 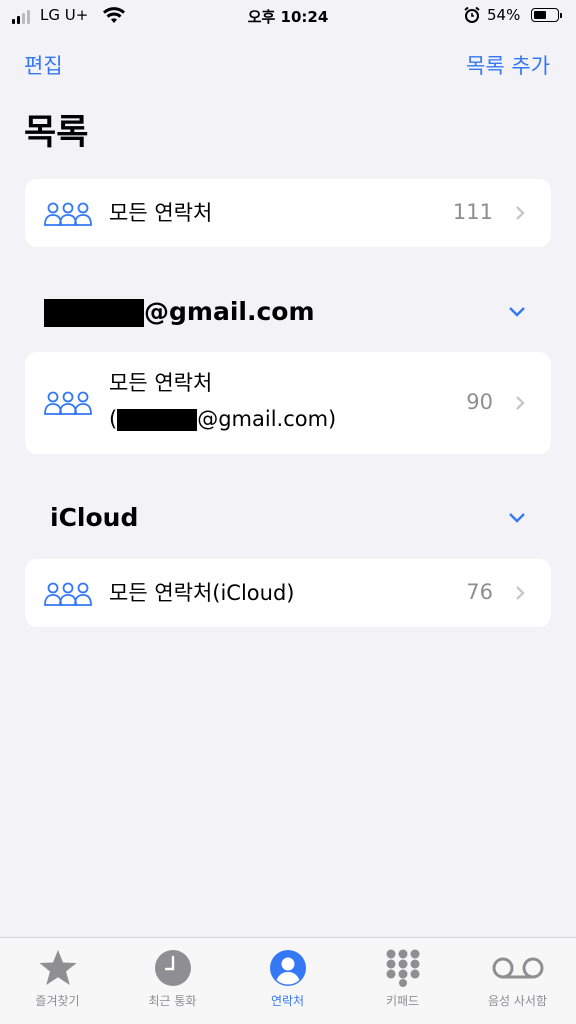 I want to click on row-label: 모든 연락처(iCloud), so click(x=202, y=593).